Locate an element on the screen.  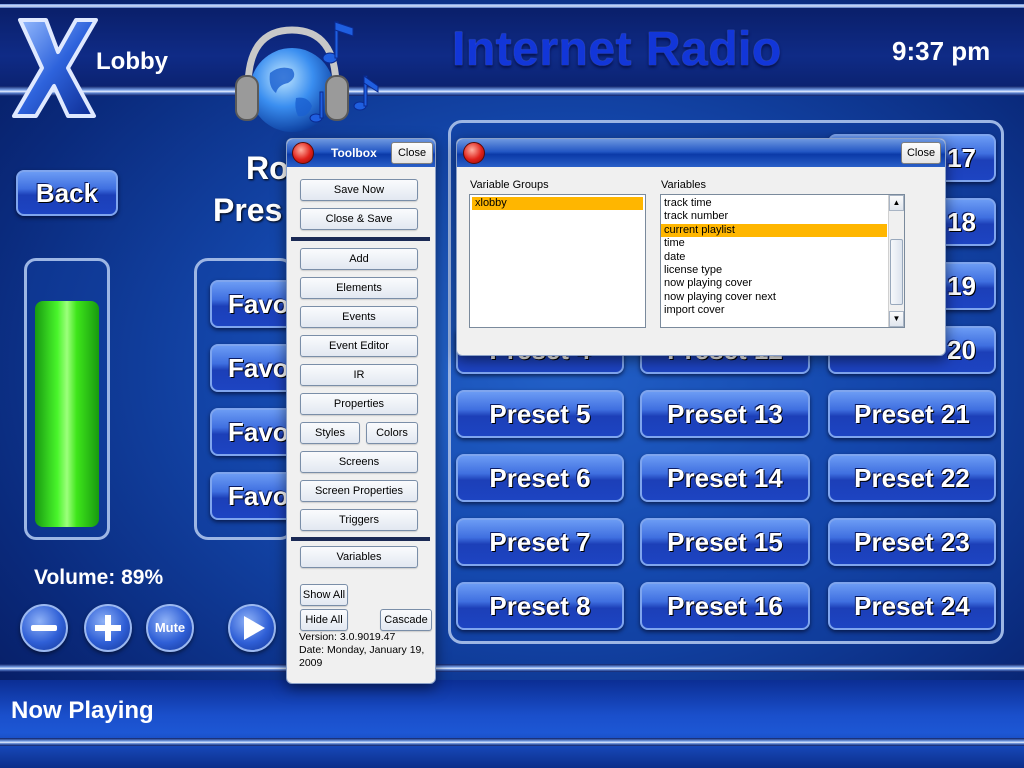
variable-groups-label: Variable Groups is located at coordinates (509, 185).